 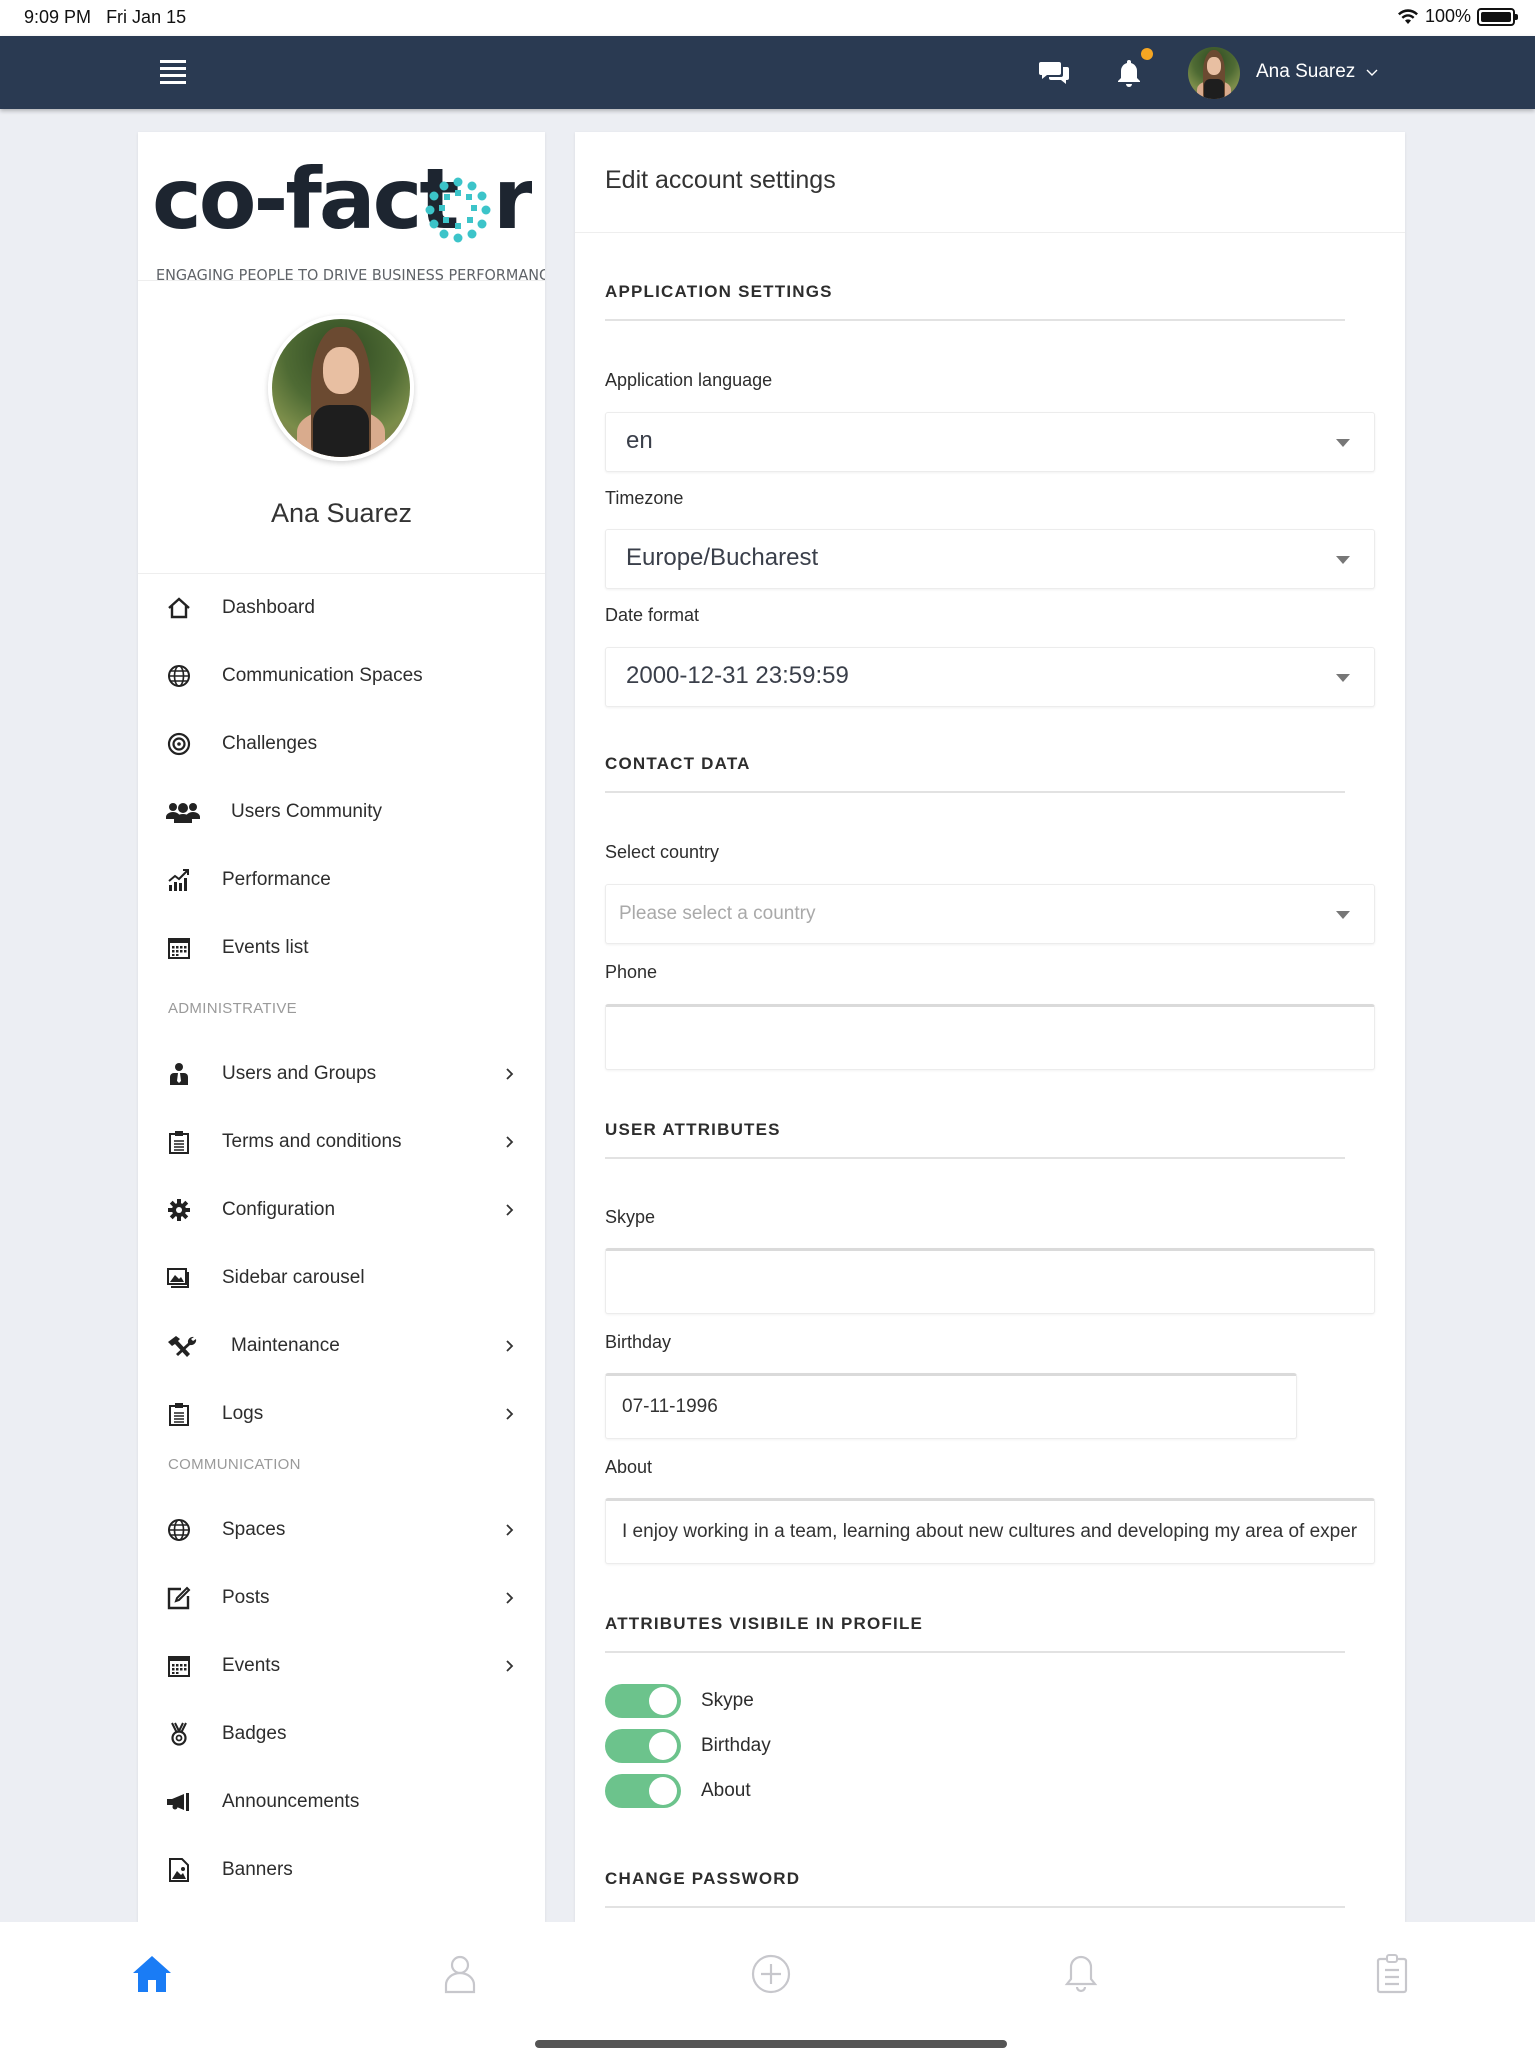 I want to click on birthday-input, so click(x=951, y=1407).